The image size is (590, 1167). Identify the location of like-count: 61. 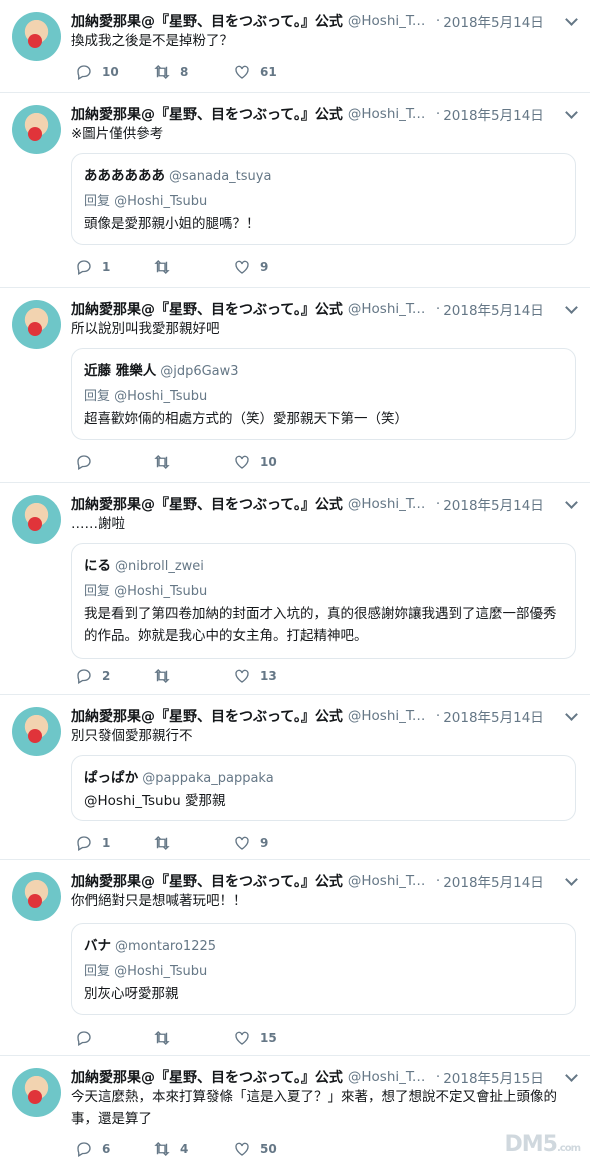
(268, 72).